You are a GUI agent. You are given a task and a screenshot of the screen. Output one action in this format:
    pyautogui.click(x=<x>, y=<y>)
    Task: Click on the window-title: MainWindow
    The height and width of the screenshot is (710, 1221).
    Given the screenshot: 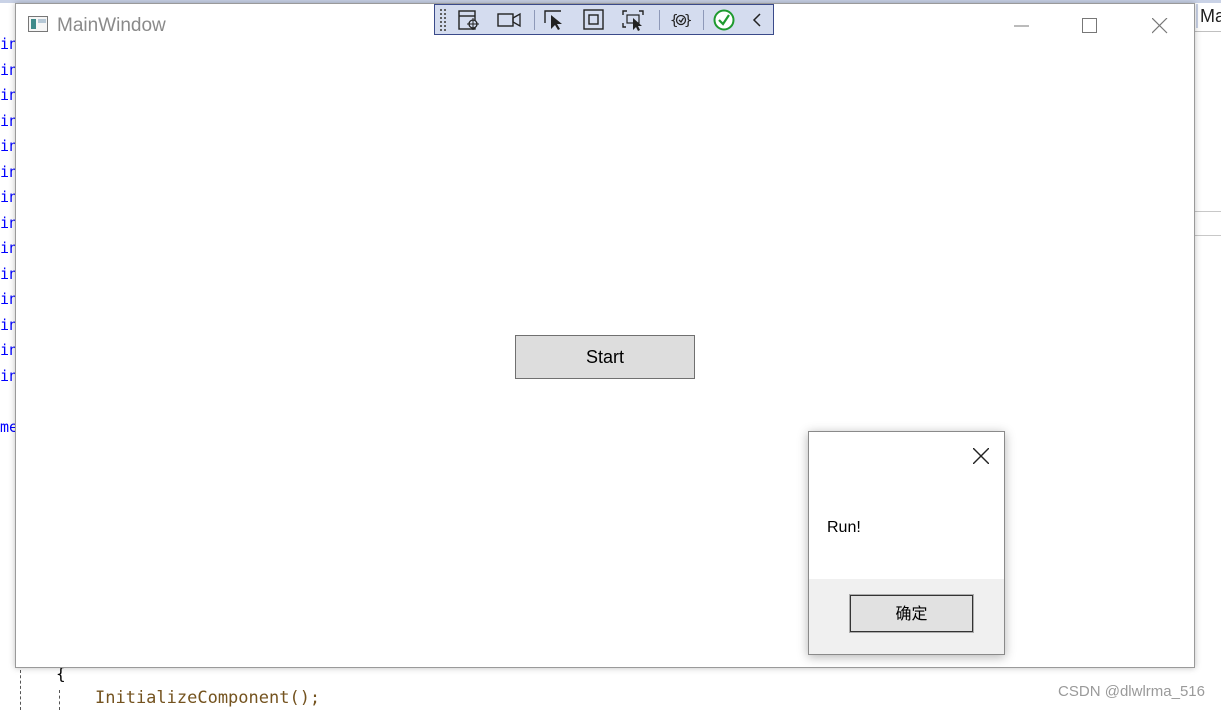 What is the action you would take?
    pyautogui.click(x=111, y=25)
    